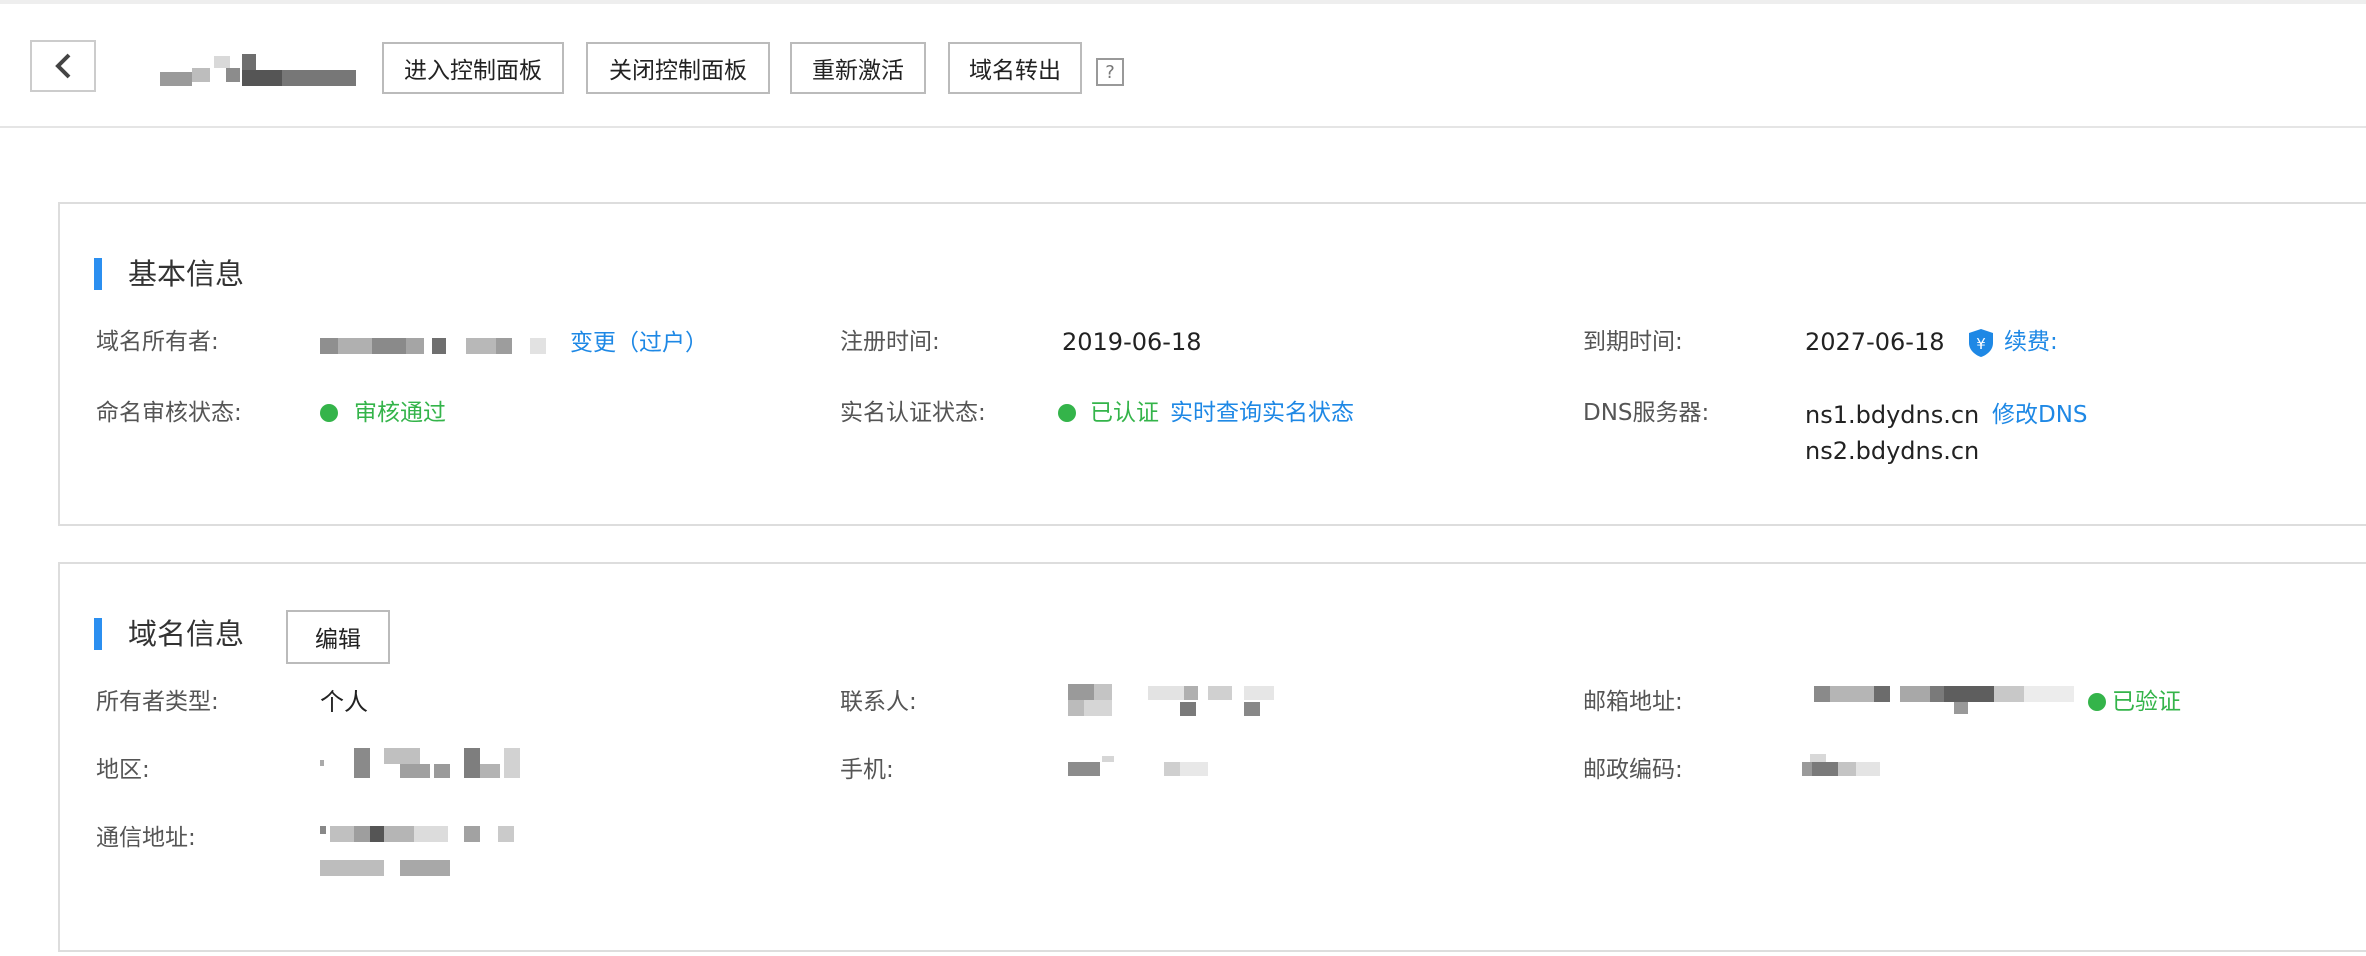  What do you see at coordinates (1138, 766) in the screenshot?
I see `phone-value-pixelated` at bounding box center [1138, 766].